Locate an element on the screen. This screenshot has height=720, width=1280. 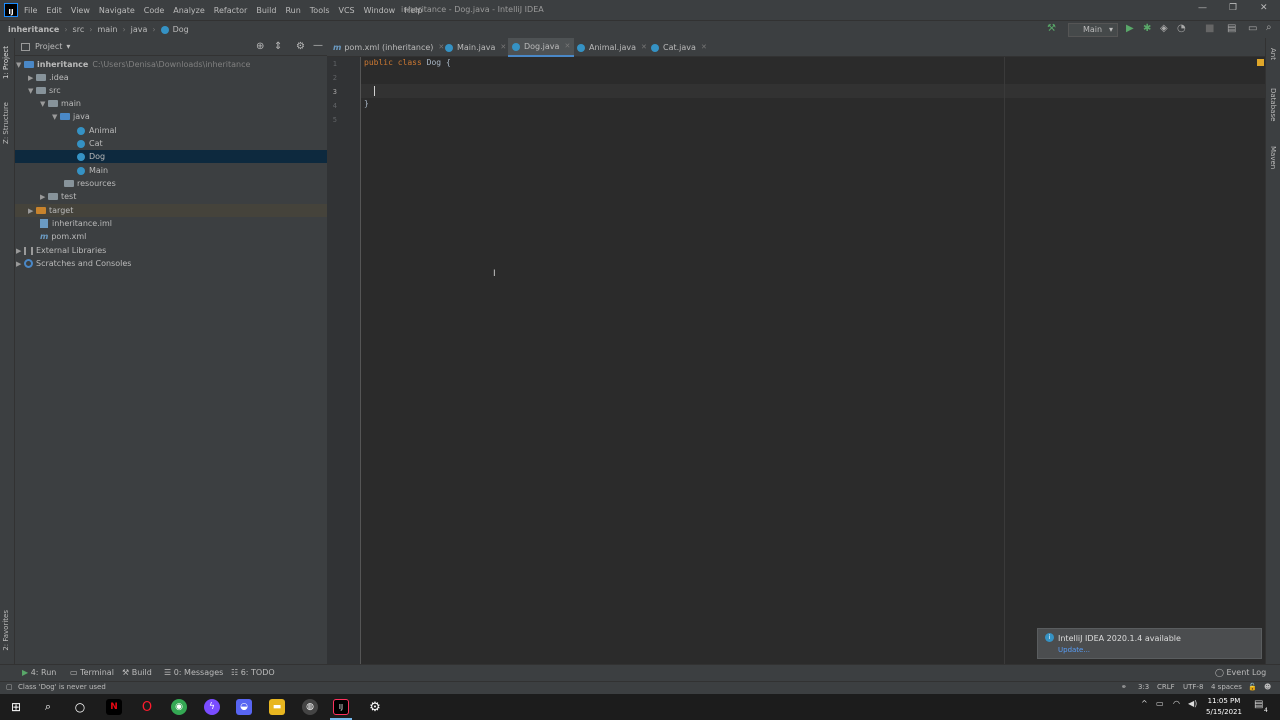
menu-file: File is located at coordinates (30, 10).